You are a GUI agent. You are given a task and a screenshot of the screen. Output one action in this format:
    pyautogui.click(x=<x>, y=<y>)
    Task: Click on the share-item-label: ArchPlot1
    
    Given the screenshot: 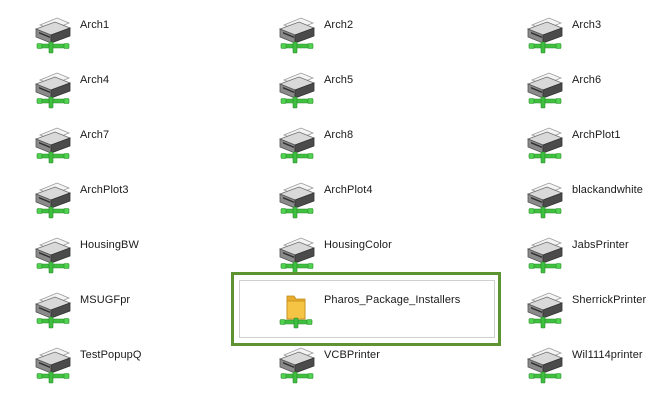 What is the action you would take?
    pyautogui.click(x=596, y=135)
    